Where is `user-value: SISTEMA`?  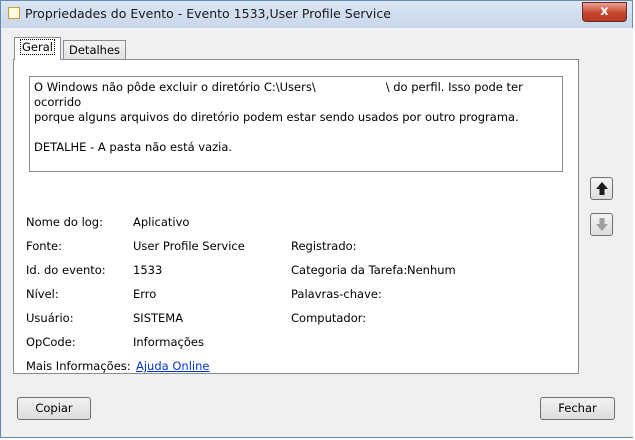 user-value: SISTEMA is located at coordinates (158, 318).